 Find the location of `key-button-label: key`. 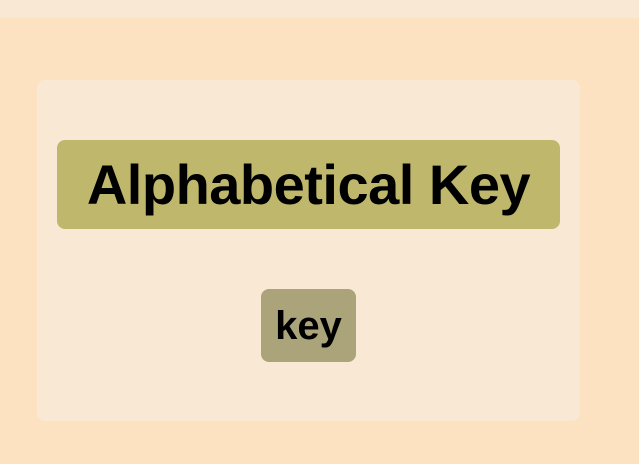

key-button-label: key is located at coordinates (308, 325).